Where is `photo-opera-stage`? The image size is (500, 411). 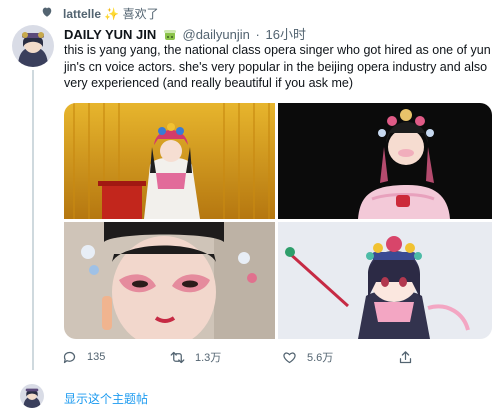
photo-opera-stage is located at coordinates (169, 161).